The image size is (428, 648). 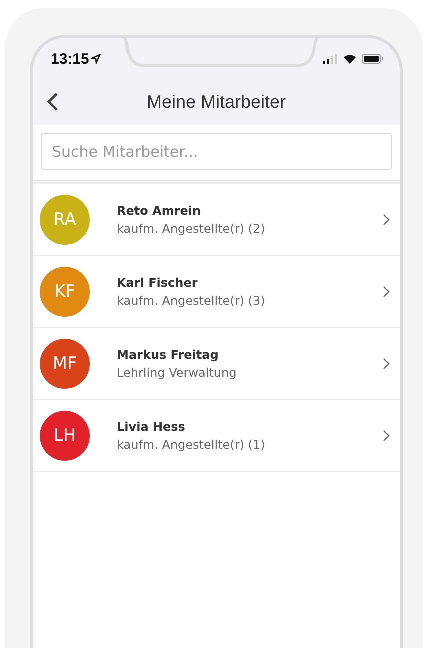 I want to click on avatar-initials: KF, so click(x=65, y=291).